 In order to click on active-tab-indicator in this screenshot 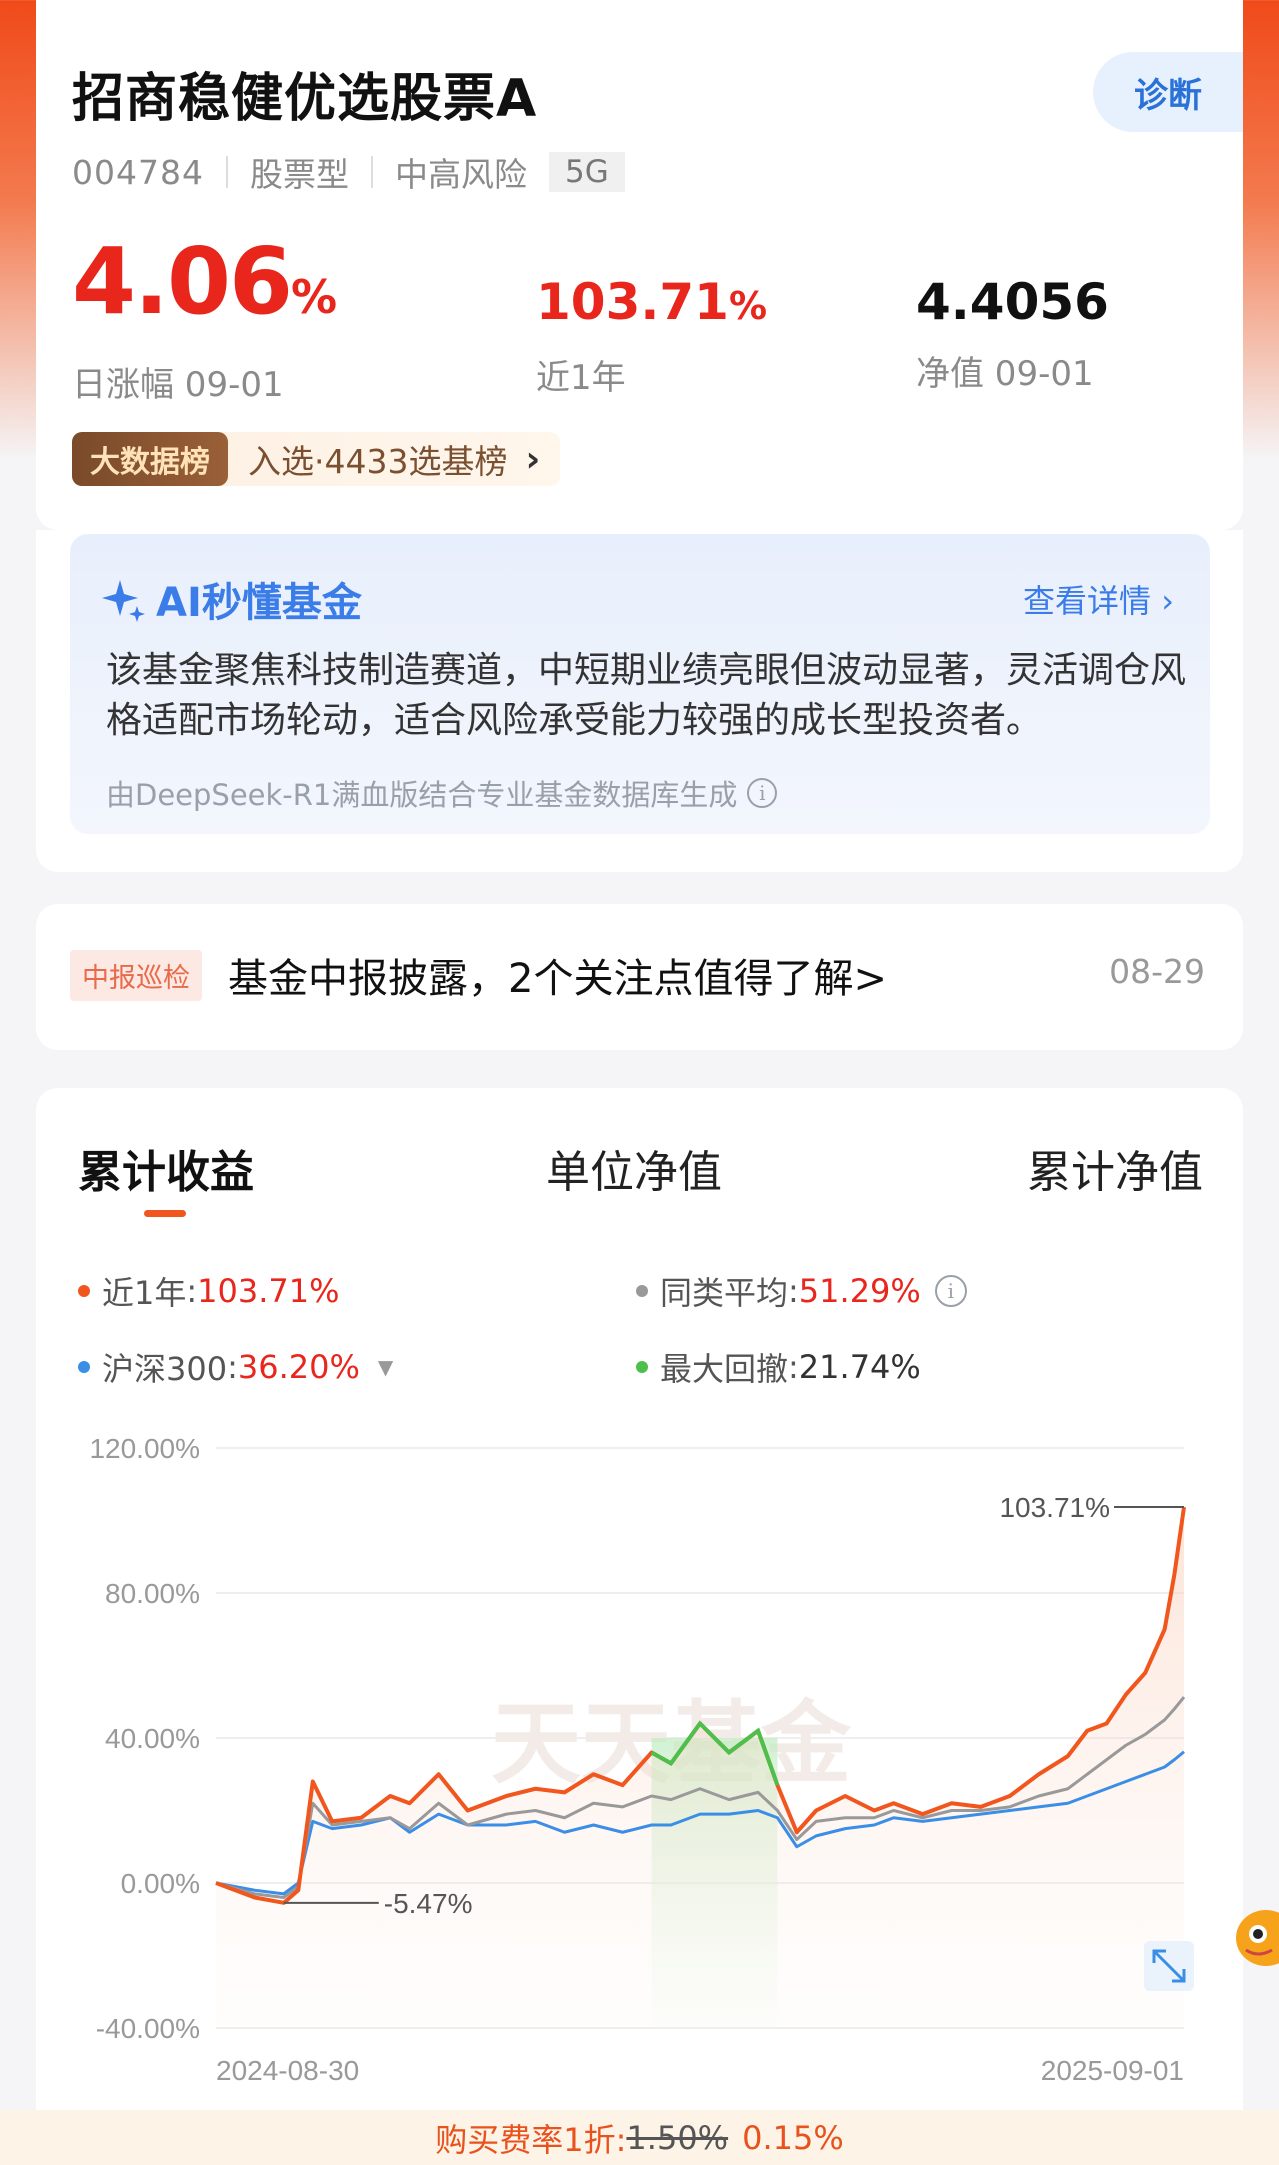, I will do `click(165, 1213)`.